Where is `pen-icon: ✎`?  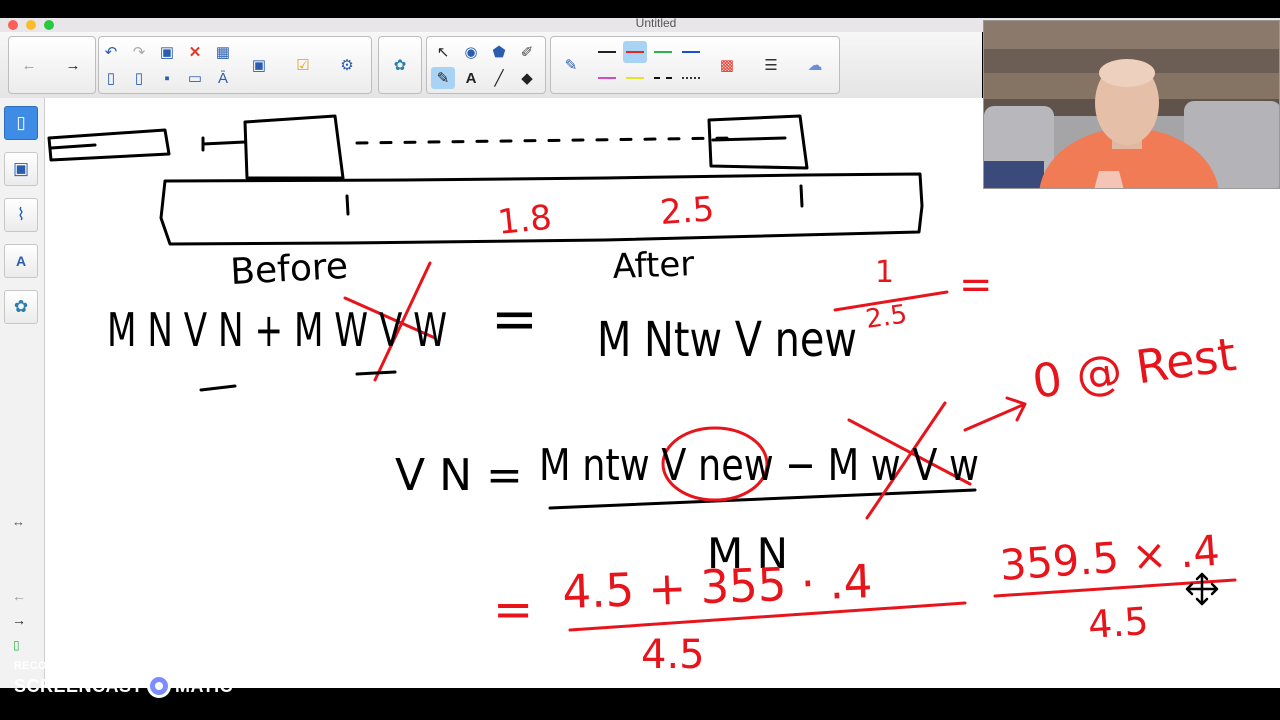 pen-icon: ✎ is located at coordinates (571, 65).